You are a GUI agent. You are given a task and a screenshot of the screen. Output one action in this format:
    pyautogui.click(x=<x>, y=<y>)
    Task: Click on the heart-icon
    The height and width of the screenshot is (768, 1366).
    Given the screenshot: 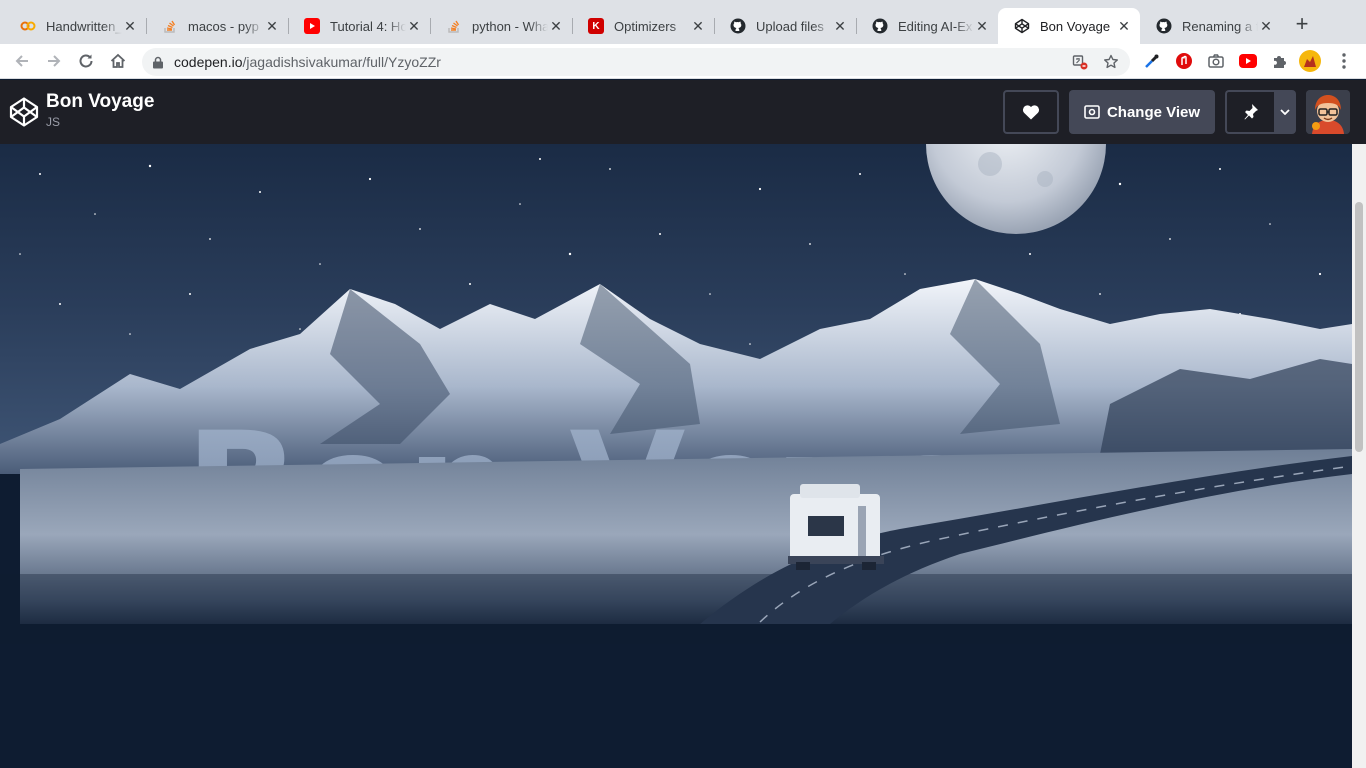 What is the action you would take?
    pyautogui.click(x=1031, y=112)
    